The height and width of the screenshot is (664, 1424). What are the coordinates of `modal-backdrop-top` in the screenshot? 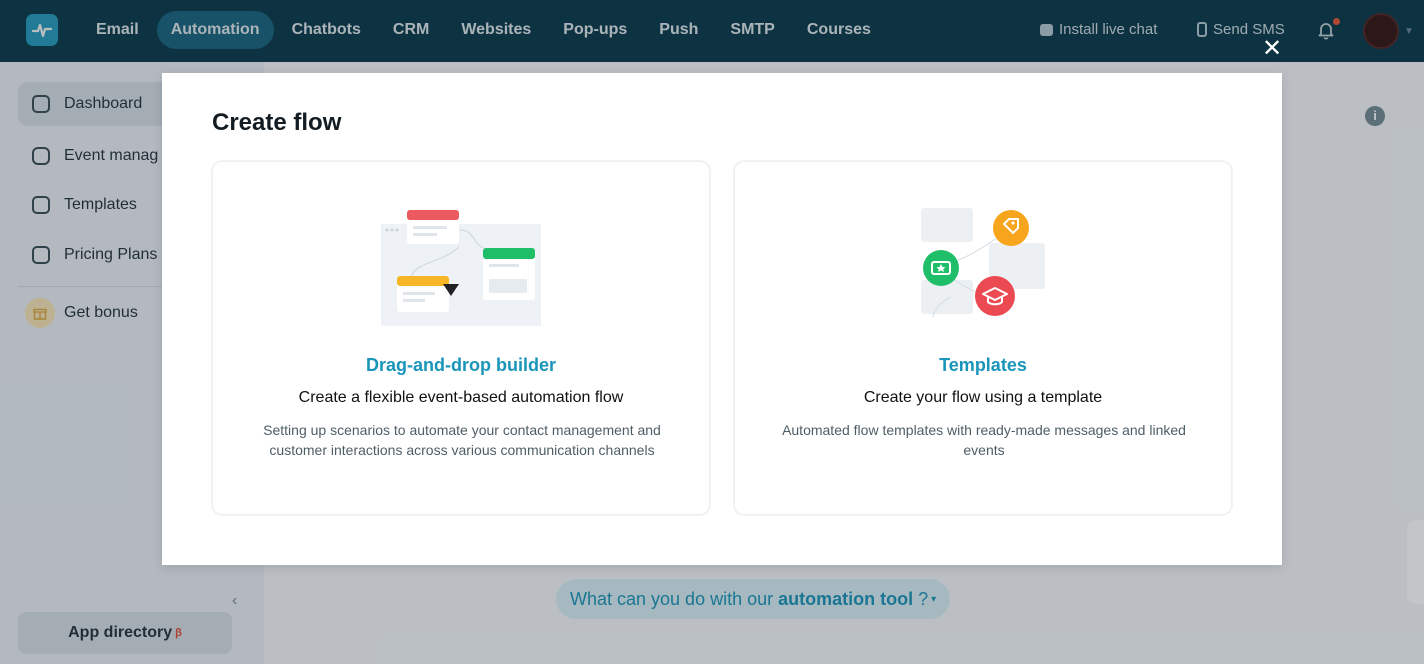 It's located at (712, 31).